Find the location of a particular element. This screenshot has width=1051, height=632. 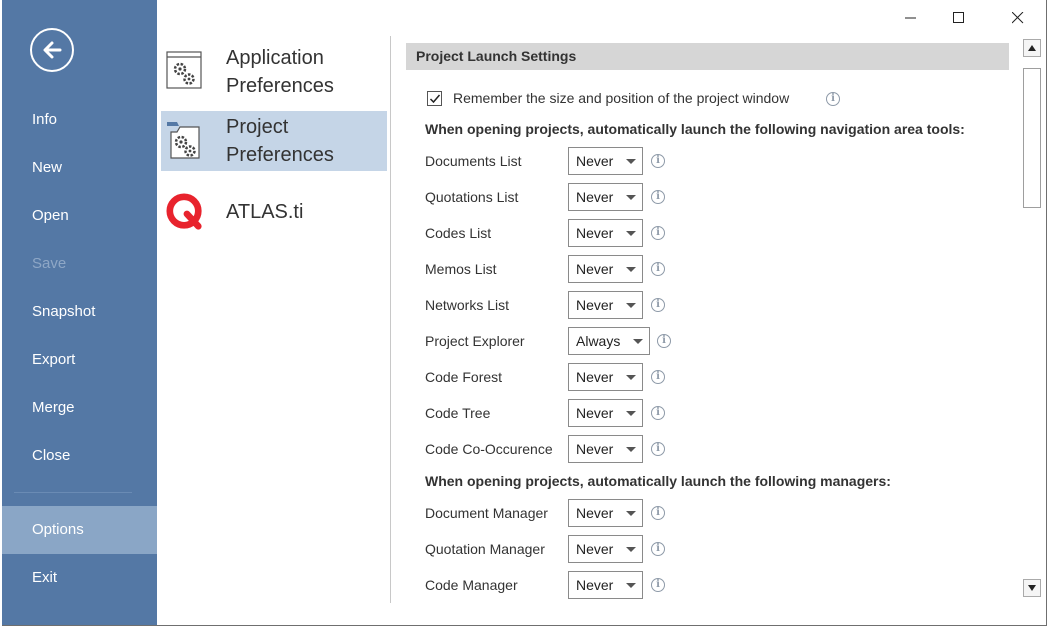

nav-divider is located at coordinates (73, 492).